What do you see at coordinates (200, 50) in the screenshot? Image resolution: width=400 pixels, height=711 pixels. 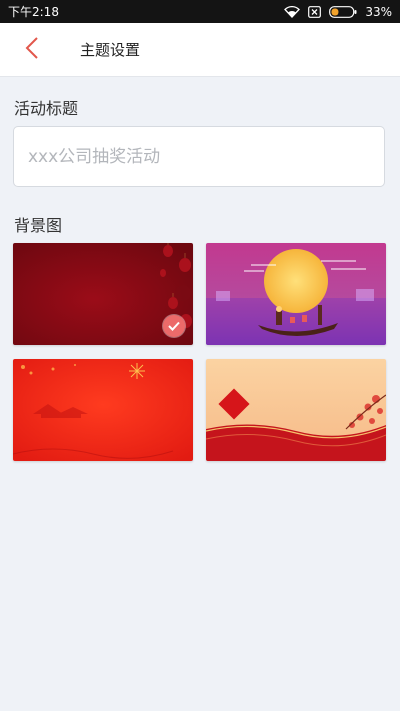 I see `nav-bar: 主题设置` at bounding box center [200, 50].